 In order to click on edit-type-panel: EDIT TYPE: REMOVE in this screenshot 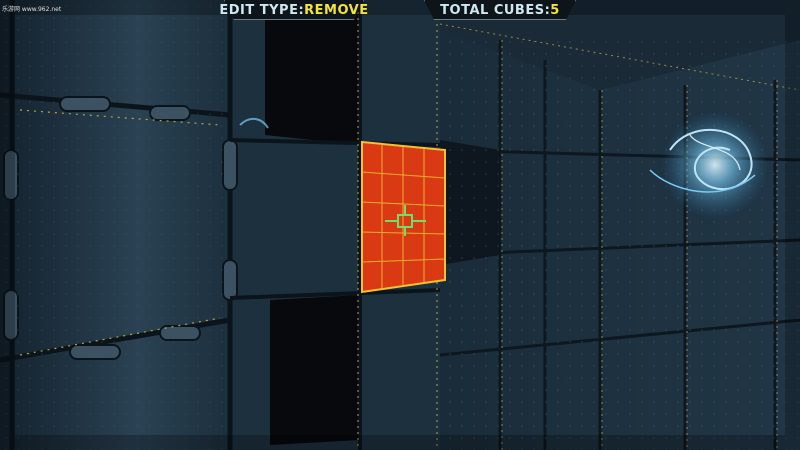, I will do `click(293, 10)`.